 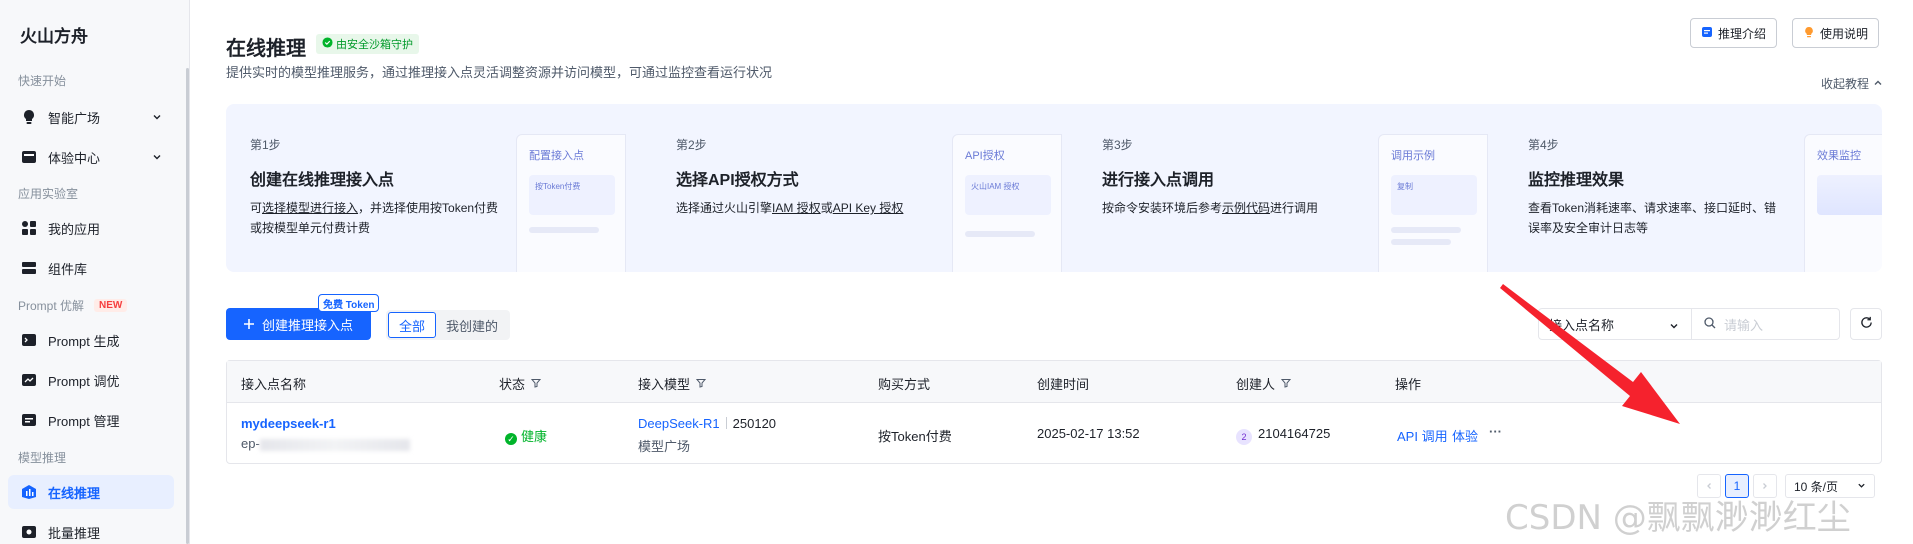 I want to click on column-creator: 创建人, so click(x=1264, y=383).